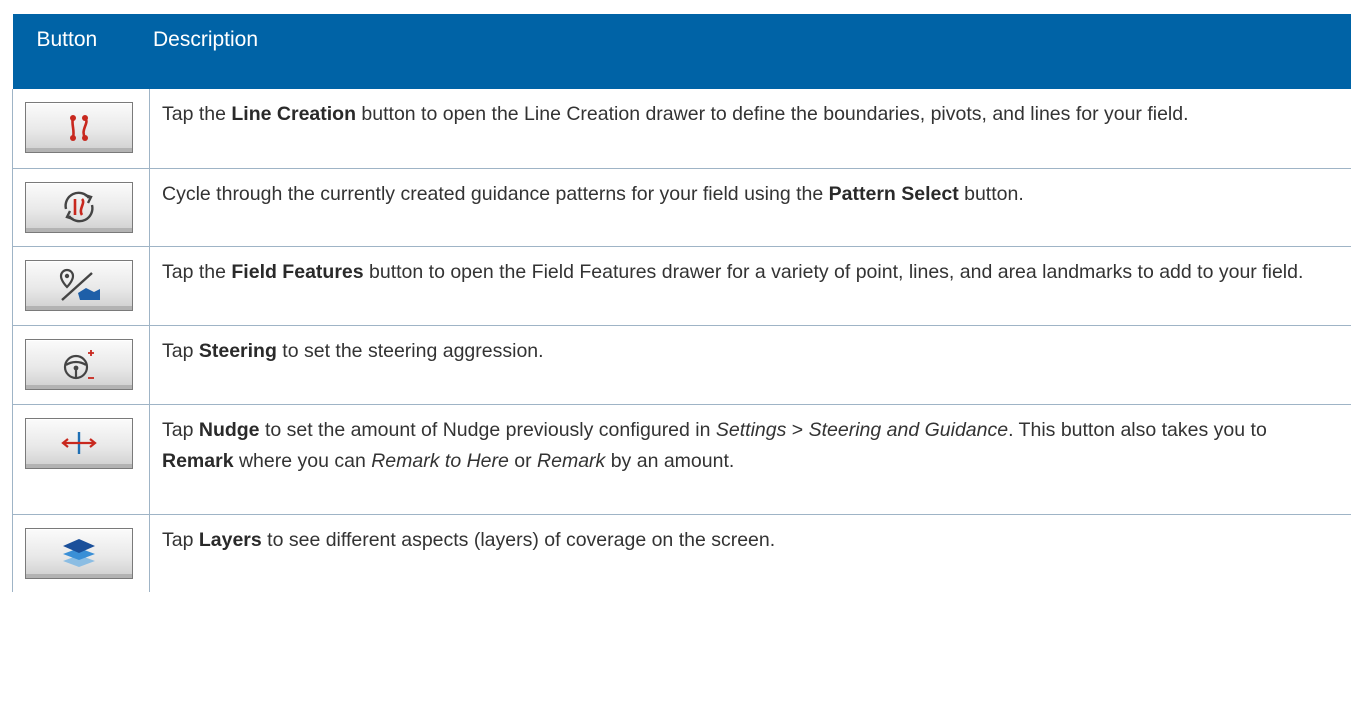 This screenshot has width=1351, height=717. Describe the element at coordinates (750, 51) in the screenshot. I see `header-description: Description` at that location.